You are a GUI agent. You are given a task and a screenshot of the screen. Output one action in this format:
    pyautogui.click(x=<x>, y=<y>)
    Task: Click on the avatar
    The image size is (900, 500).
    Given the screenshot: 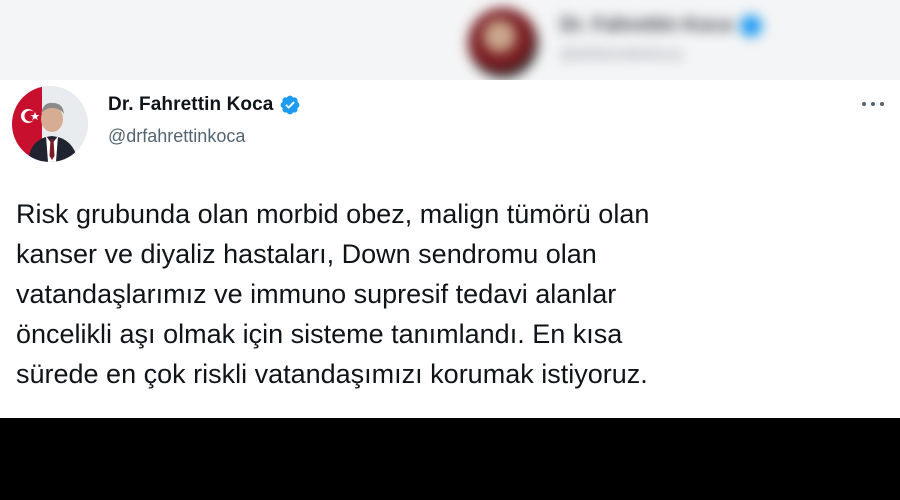 What is the action you would take?
    pyautogui.click(x=50, y=124)
    